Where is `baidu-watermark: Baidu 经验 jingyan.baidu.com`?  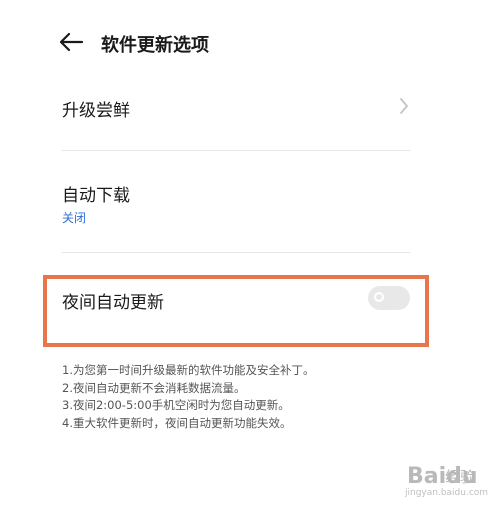 baidu-watermark: Baidu 经验 jingyan.baidu.com is located at coordinates (442, 481).